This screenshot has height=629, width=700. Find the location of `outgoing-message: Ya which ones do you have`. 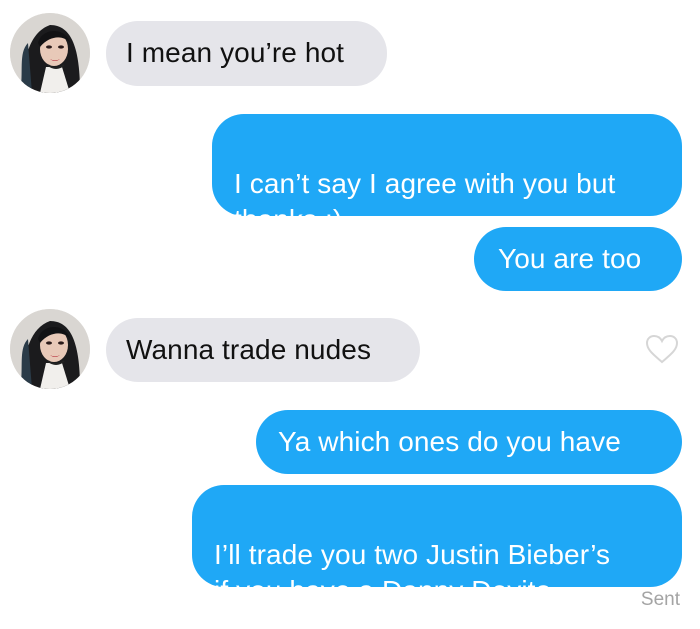

outgoing-message: Ya which ones do you have is located at coordinates (469, 442).